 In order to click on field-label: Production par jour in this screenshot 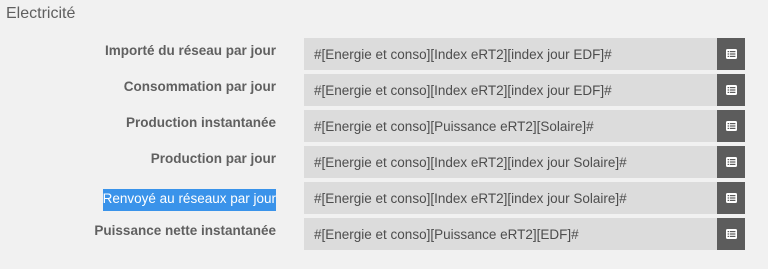, I will do `click(213, 158)`.